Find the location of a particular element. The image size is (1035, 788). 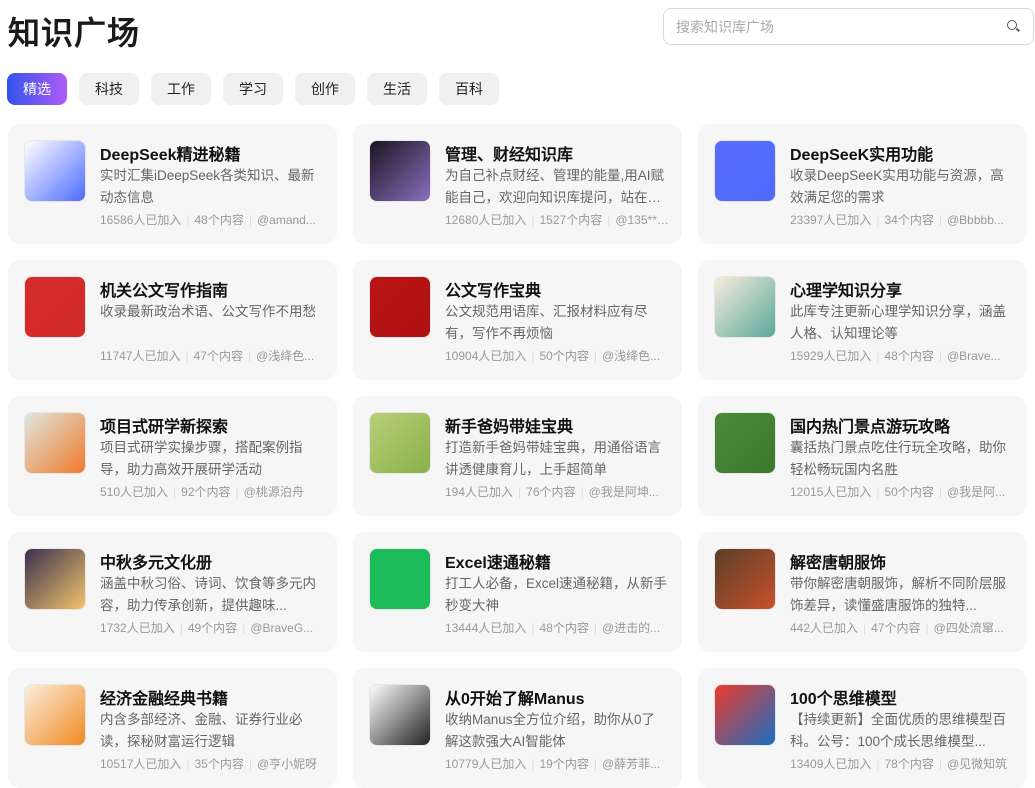

card-title: 项目式研学新探索 is located at coordinates (164, 427).